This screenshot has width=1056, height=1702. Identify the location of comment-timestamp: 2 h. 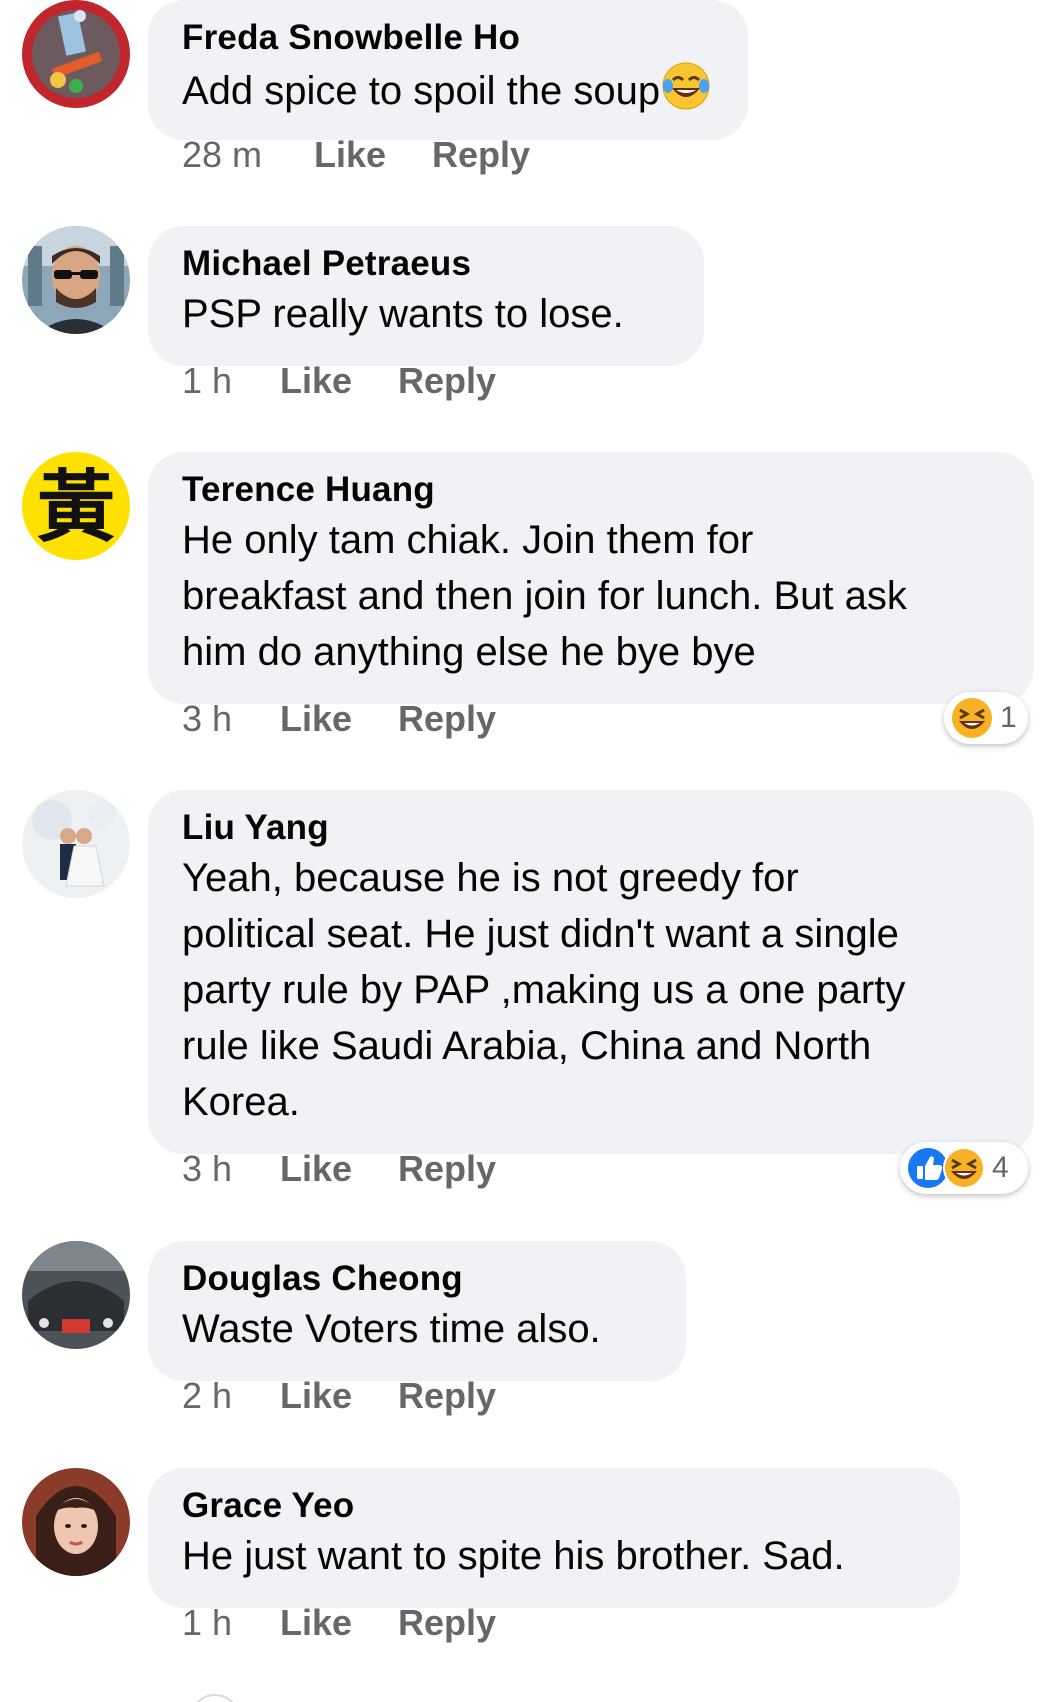
(231, 1396).